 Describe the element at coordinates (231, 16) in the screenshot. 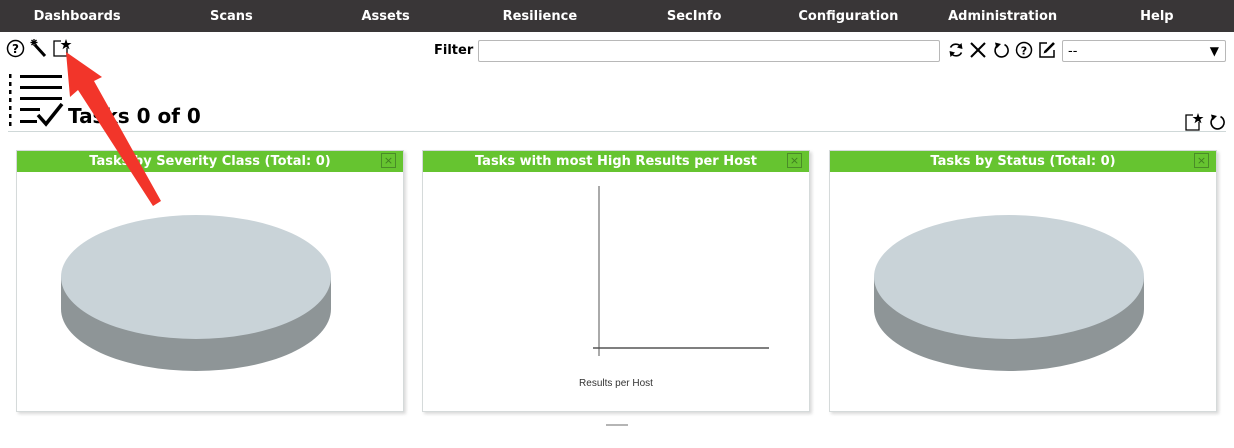

I see `nav-scans: Scans` at that location.